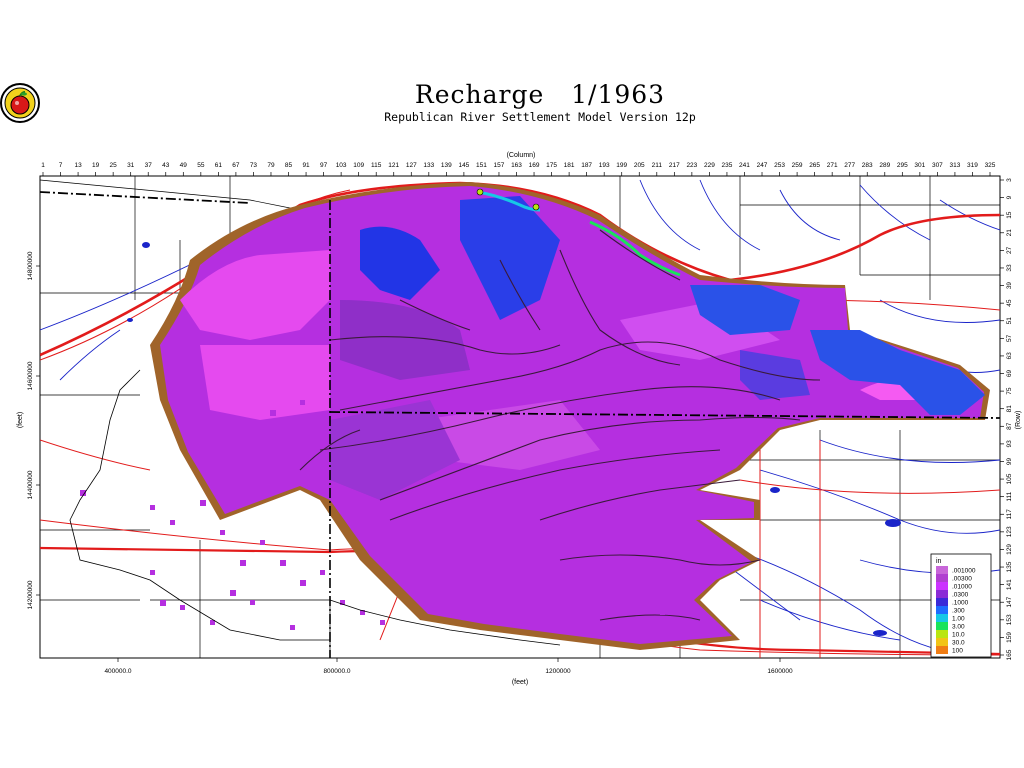 The width and height of the screenshot is (1024, 768). Describe the element at coordinates (184, 165) in the screenshot. I see `top-tick-label: 49` at that location.